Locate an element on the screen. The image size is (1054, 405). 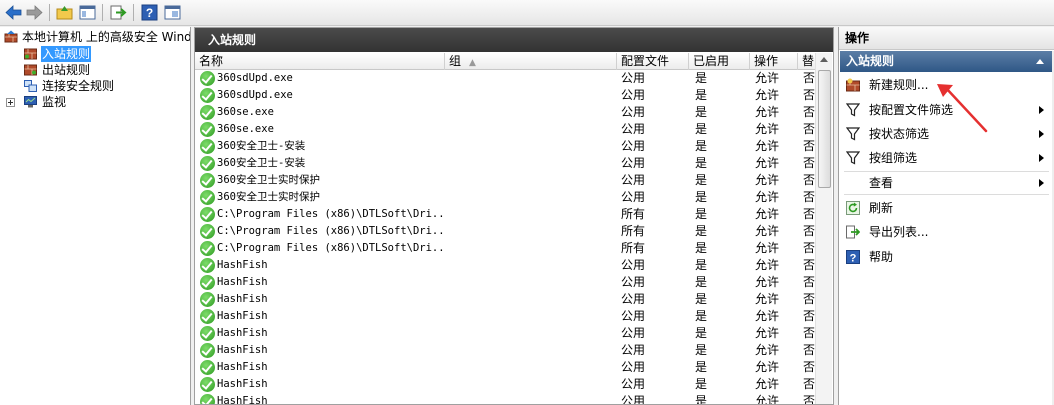
rule-profile: 所有 is located at coordinates (633, 214).